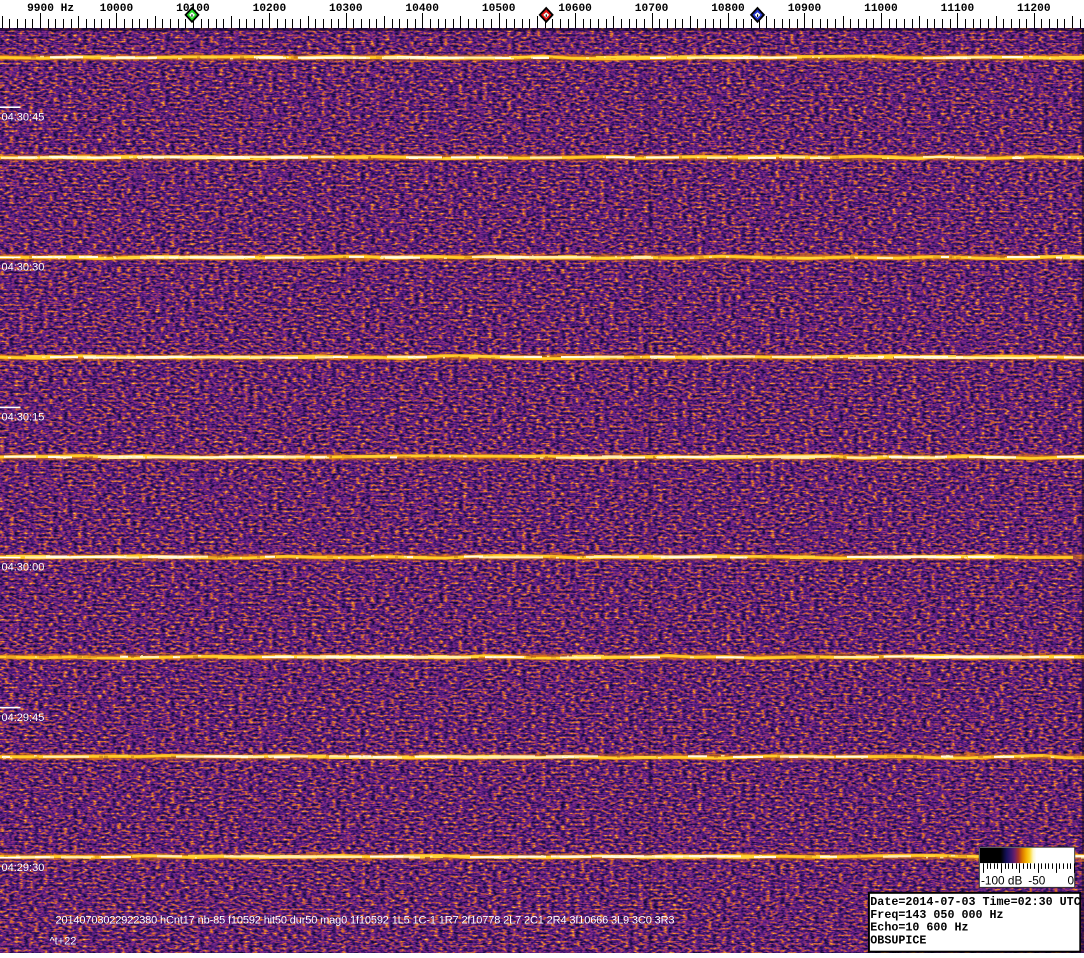 The width and height of the screenshot is (1084, 958). I want to click on svg-text: -100 dB, so click(1001, 881).